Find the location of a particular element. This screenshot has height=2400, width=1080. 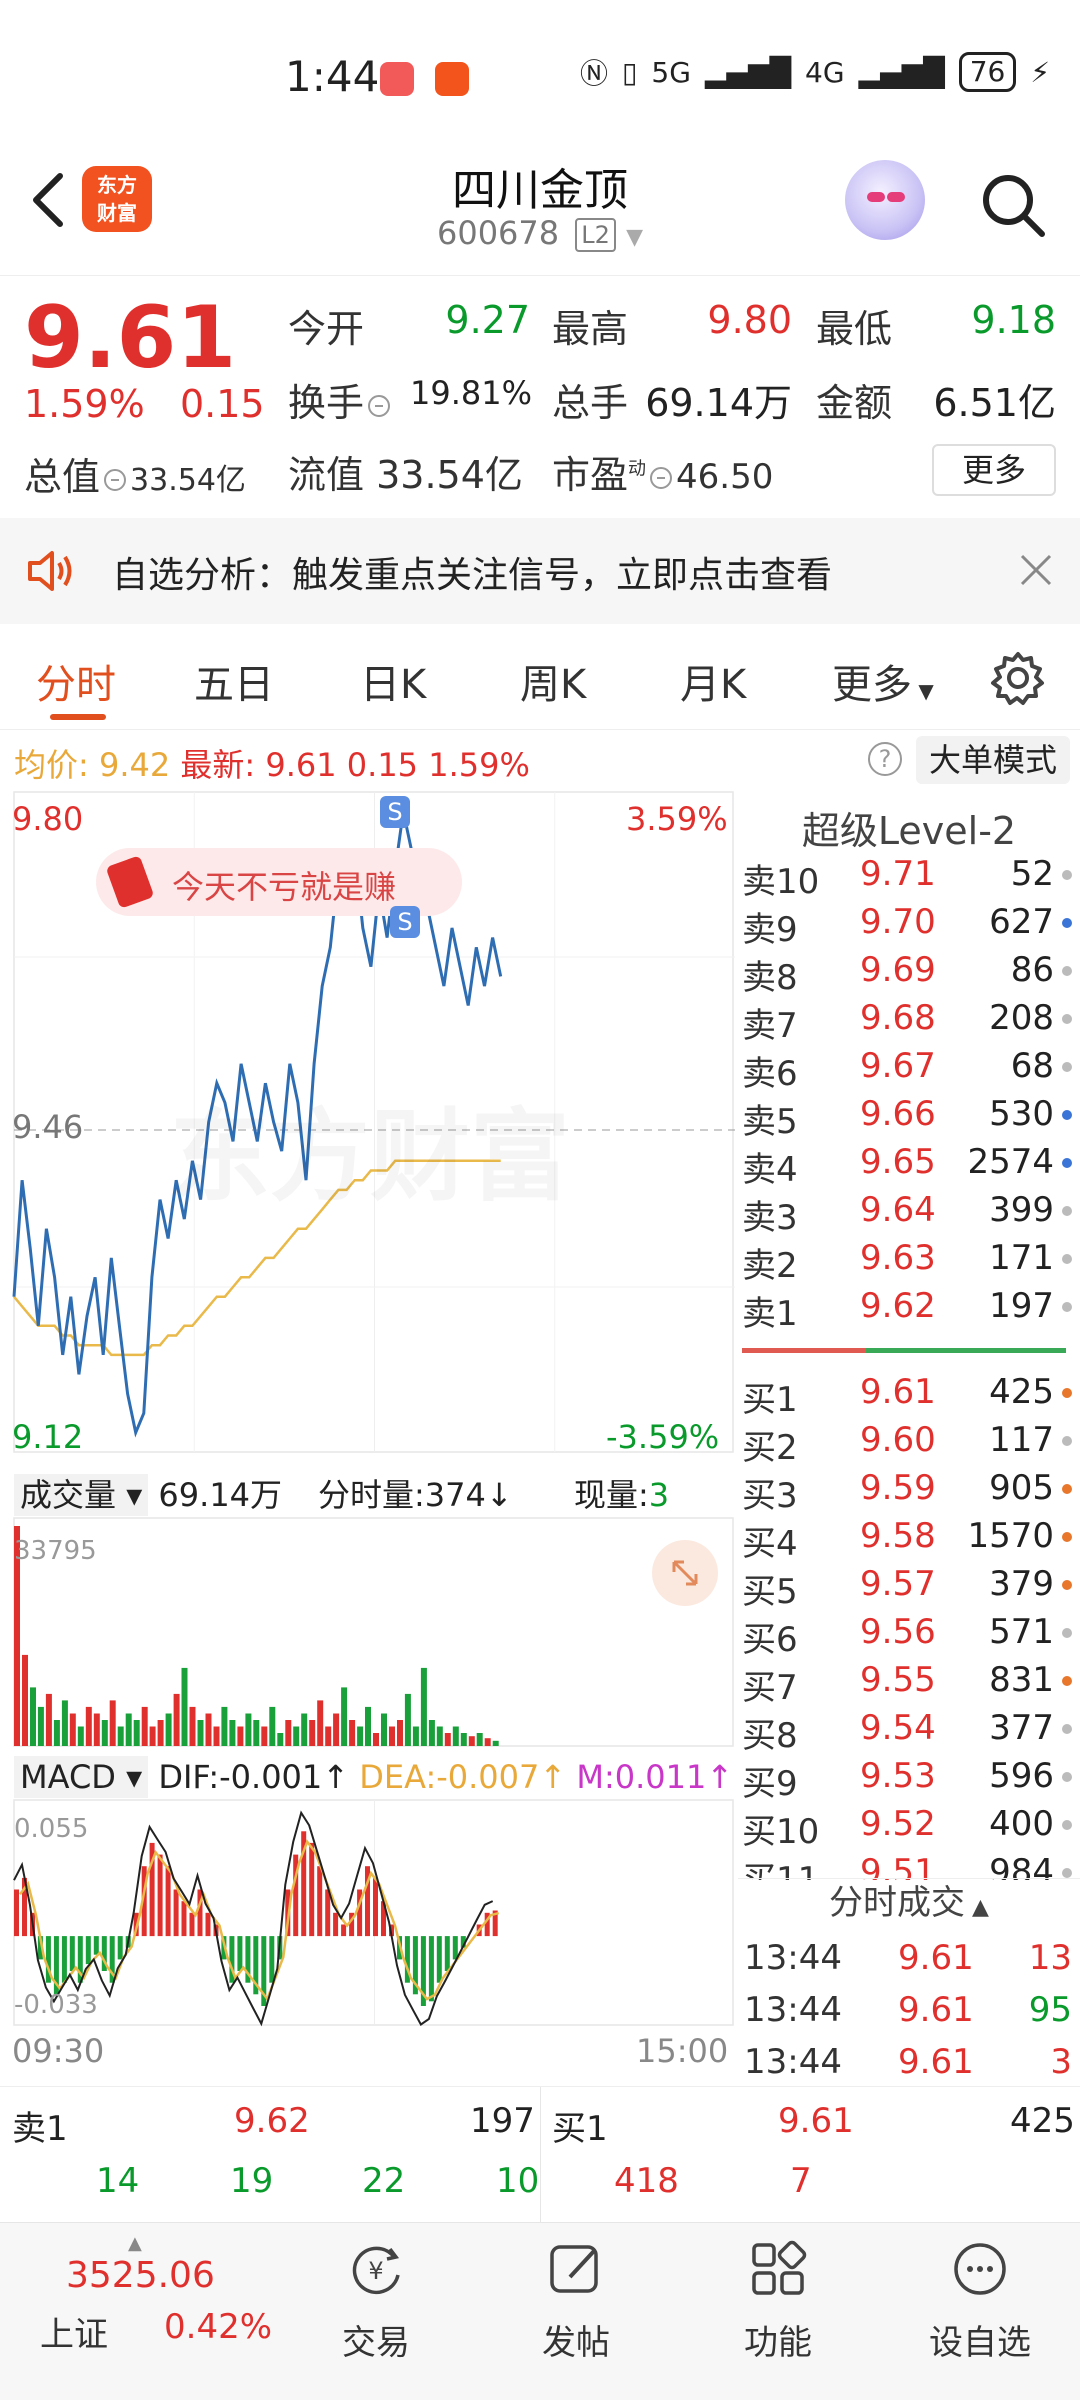

signal-bars-icon-2: ▂▄▆█ is located at coordinates (901, 72).